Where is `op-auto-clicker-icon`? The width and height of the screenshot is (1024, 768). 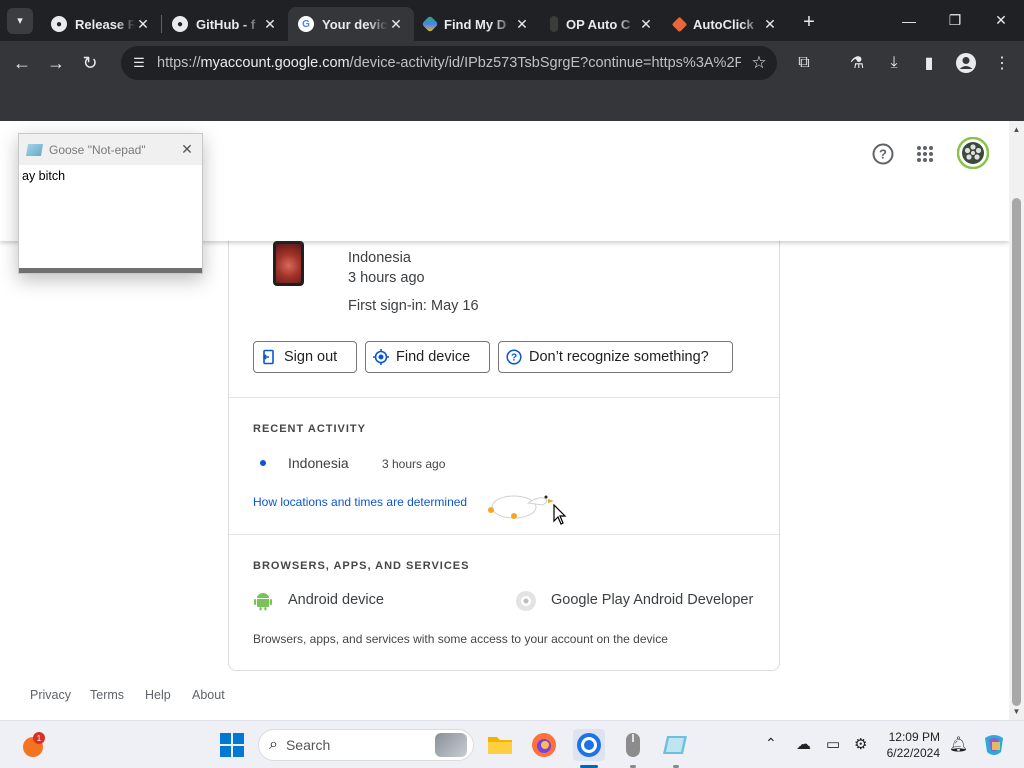 op-auto-clicker-icon is located at coordinates (554, 24).